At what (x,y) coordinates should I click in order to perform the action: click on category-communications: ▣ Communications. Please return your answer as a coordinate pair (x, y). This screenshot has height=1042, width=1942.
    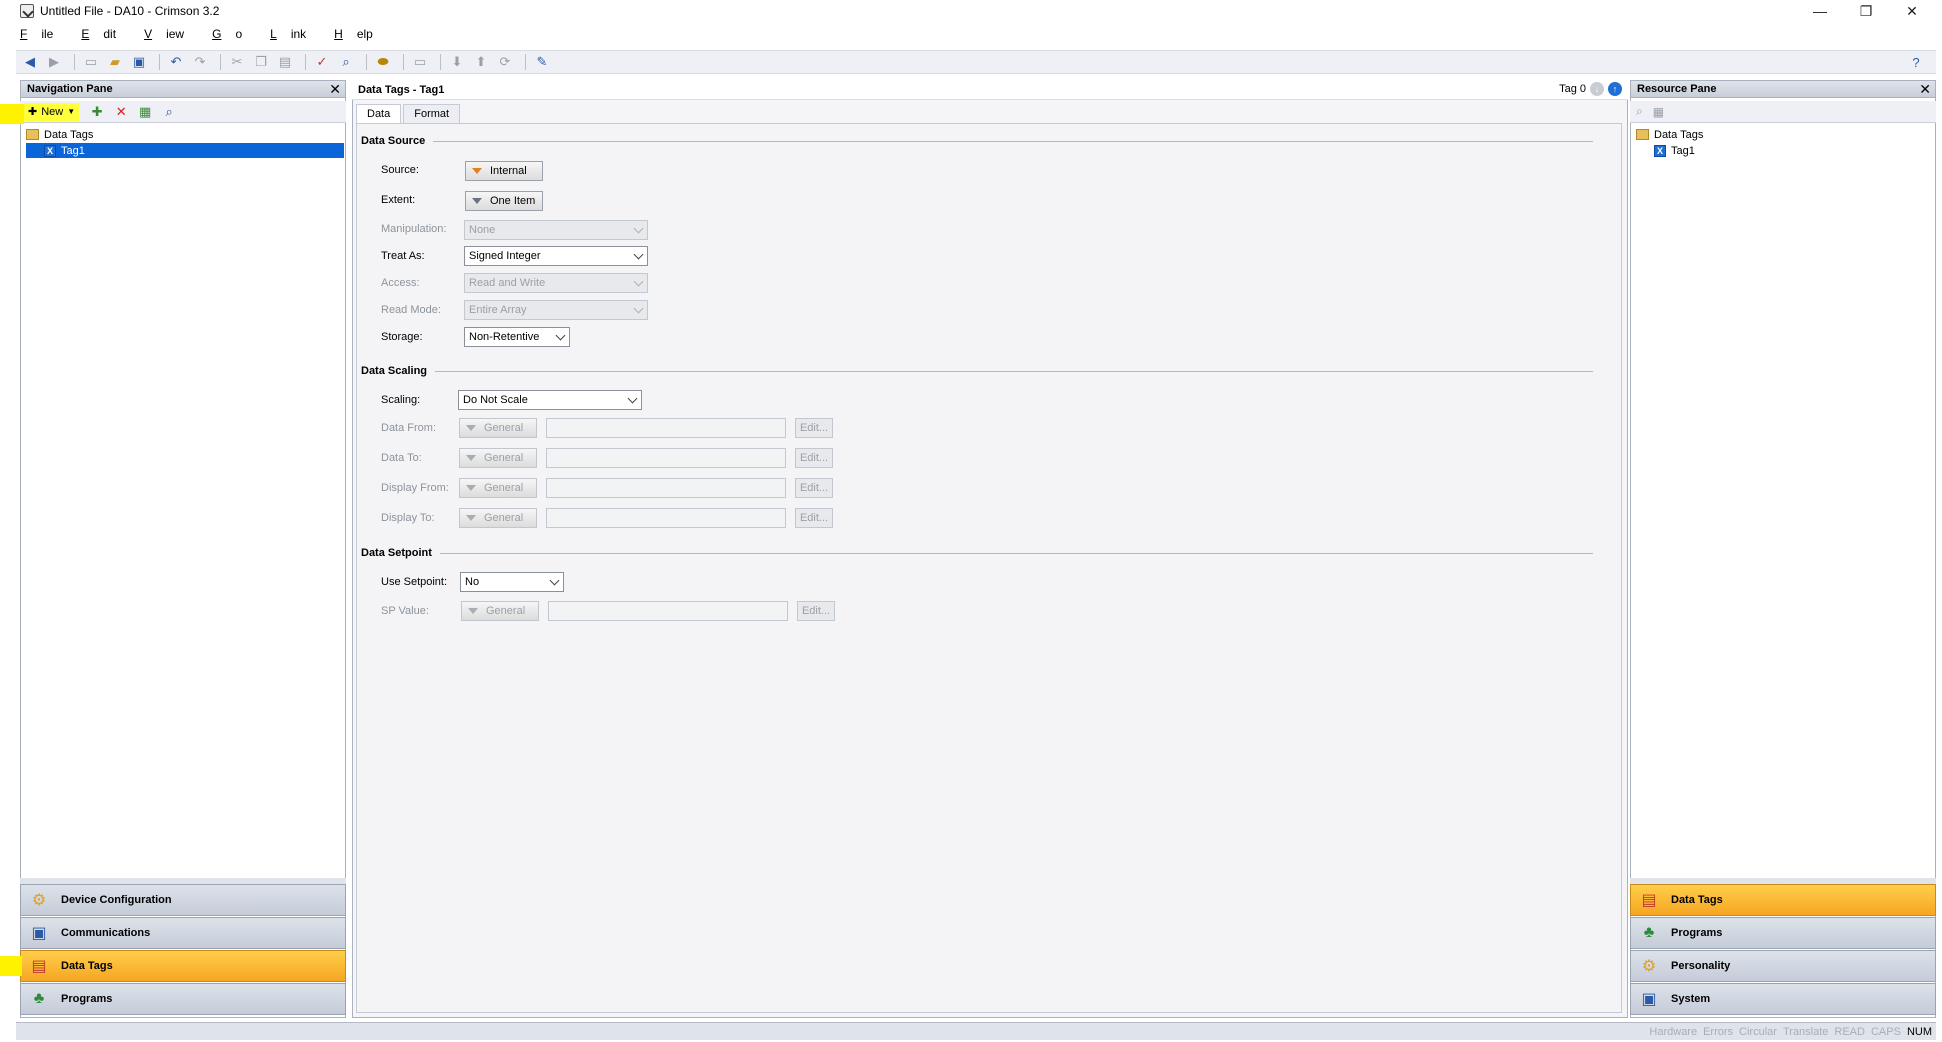
    Looking at the image, I should click on (183, 933).